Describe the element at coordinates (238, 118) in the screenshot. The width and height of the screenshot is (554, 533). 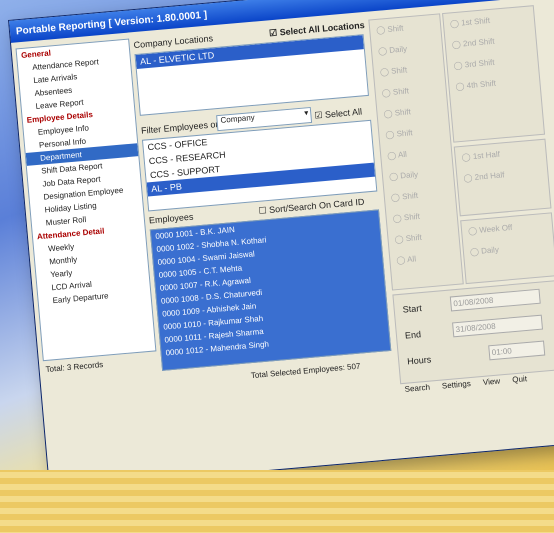
I see `filter-dropdown-value: Company` at that location.